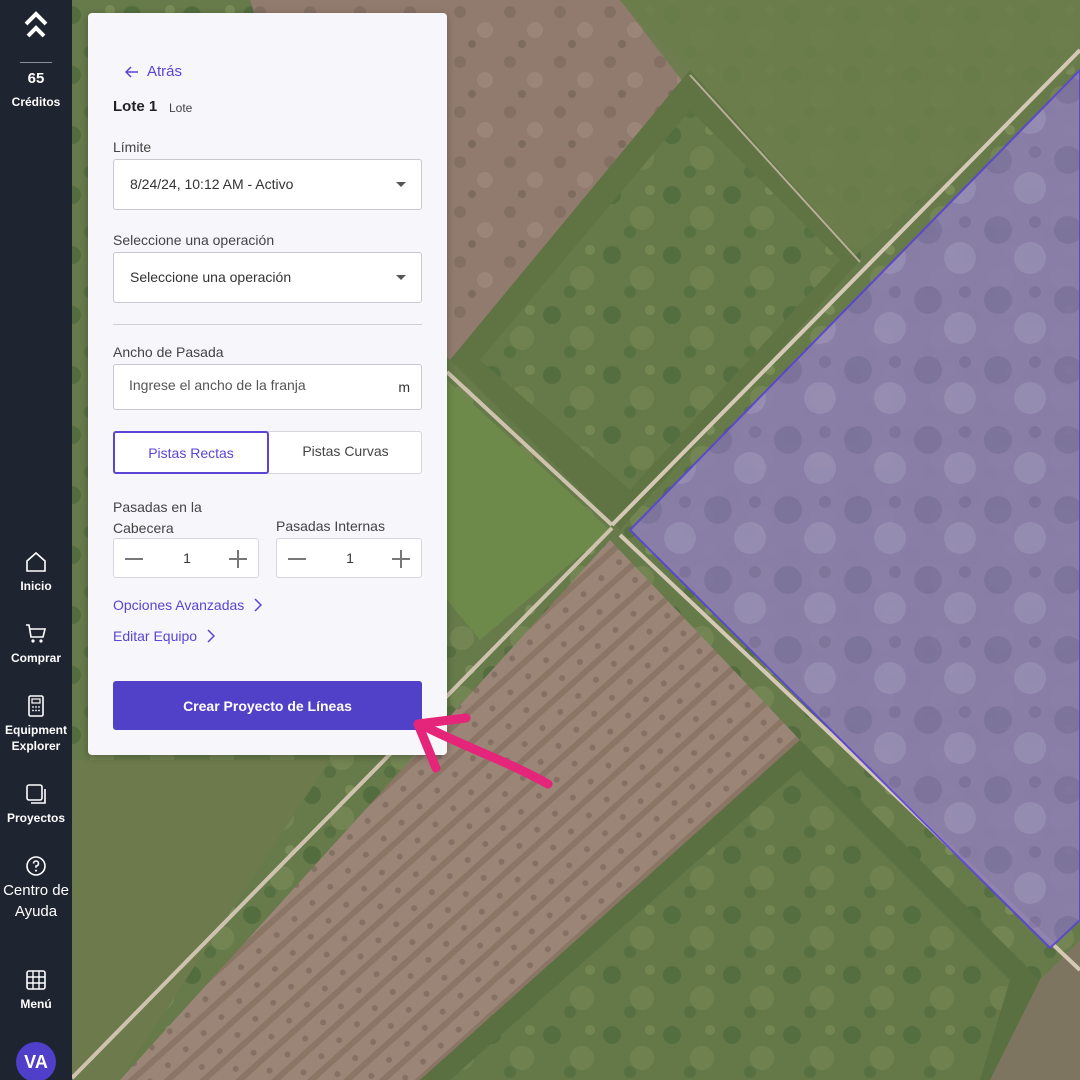 The height and width of the screenshot is (1080, 1080). What do you see at coordinates (194, 240) in the screenshot?
I see `operation-label: Seleccione una operación` at bounding box center [194, 240].